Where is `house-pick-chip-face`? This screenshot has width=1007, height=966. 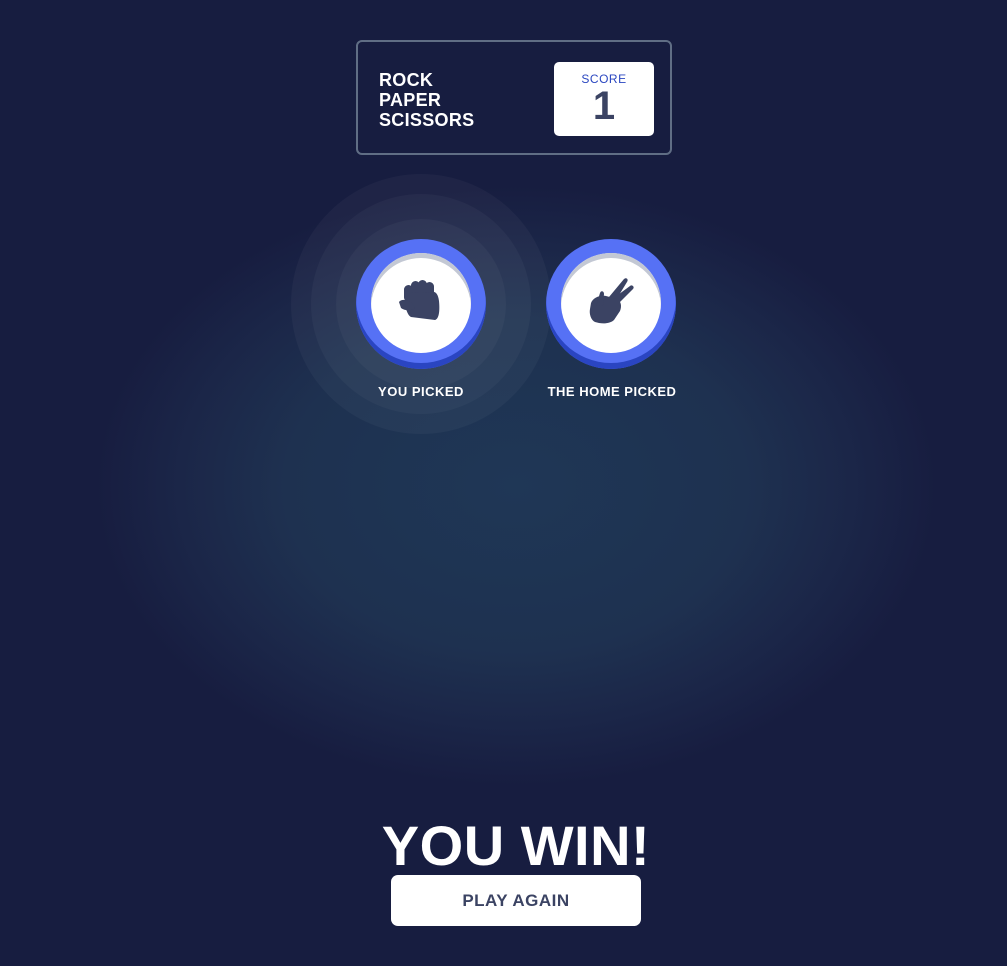
house-pick-chip-face is located at coordinates (611, 303).